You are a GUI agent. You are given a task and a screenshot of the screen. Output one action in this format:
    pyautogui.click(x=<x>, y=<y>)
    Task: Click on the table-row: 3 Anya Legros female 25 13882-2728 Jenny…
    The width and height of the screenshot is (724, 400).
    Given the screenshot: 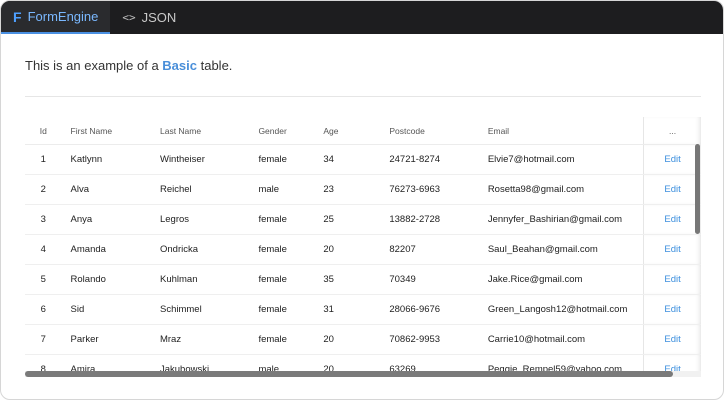 What is the action you would take?
    pyautogui.click(x=363, y=219)
    